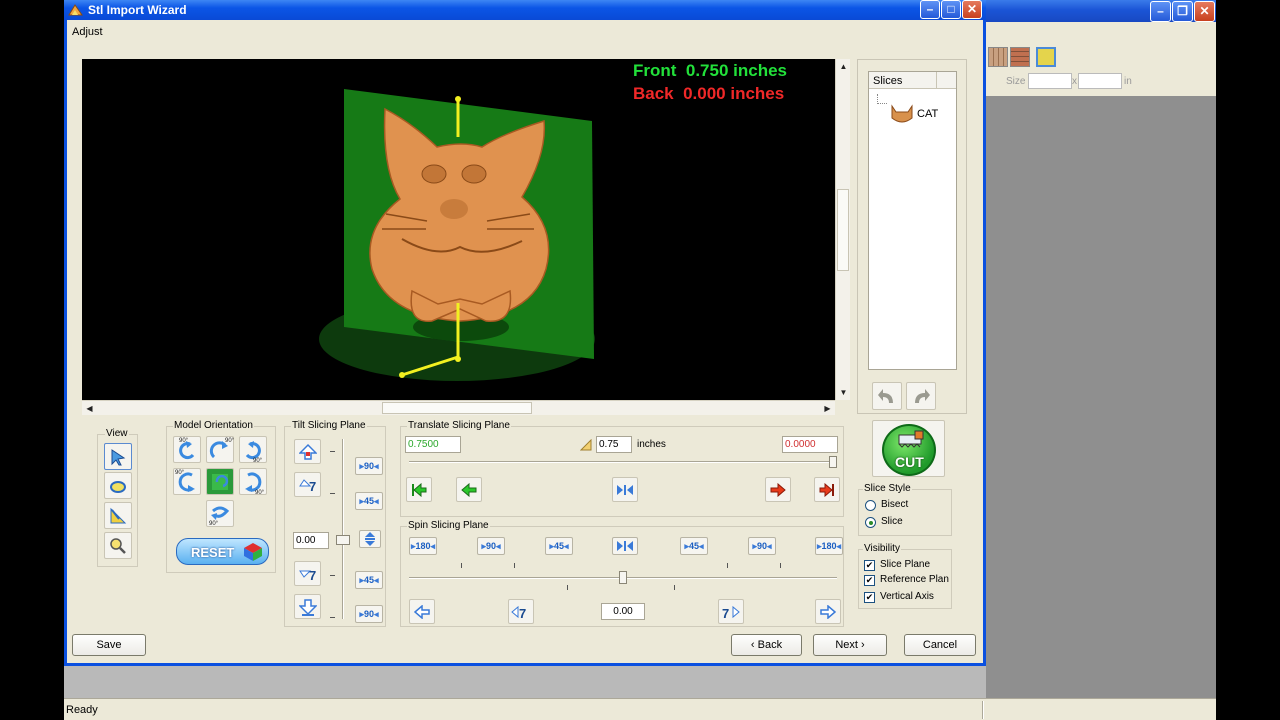  Describe the element at coordinates (1050, 81) in the screenshot. I see `size-width-field` at that location.